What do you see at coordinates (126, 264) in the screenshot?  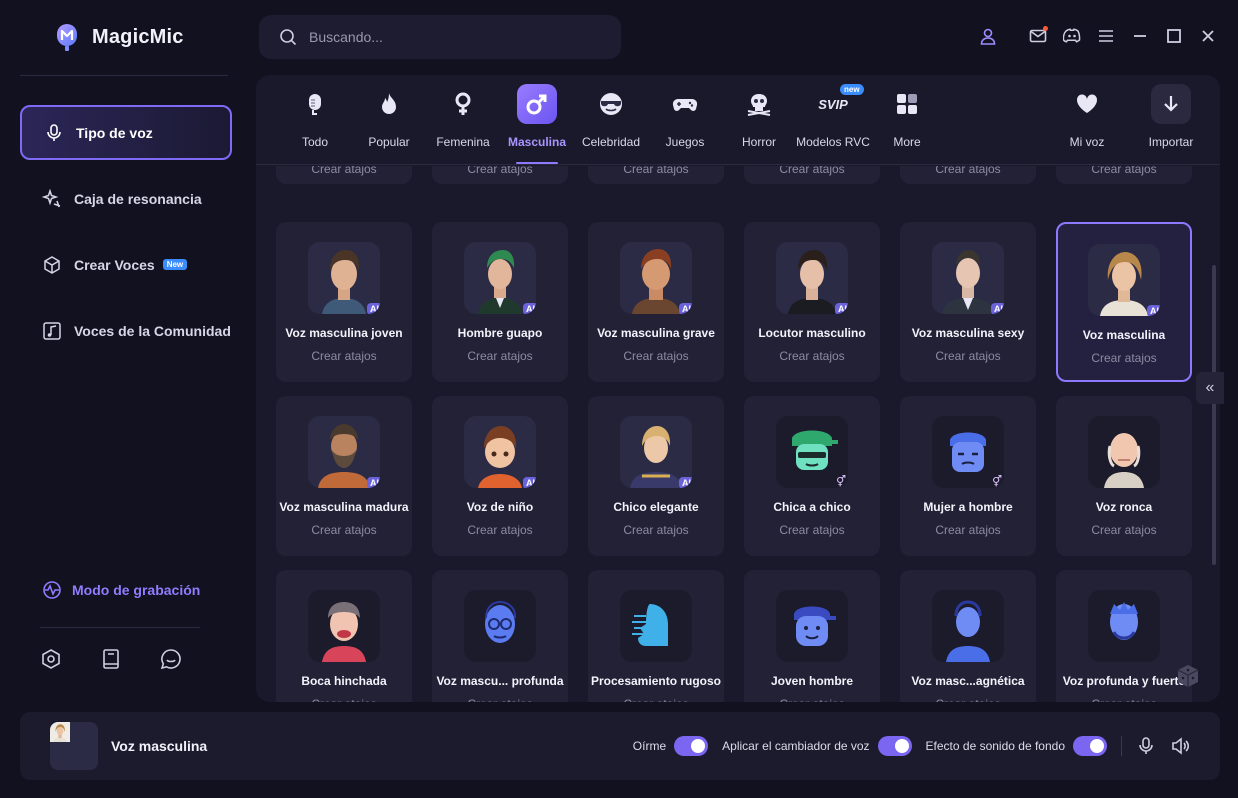 I see `sidebar-item-crear-voces: Crear Voces New` at bounding box center [126, 264].